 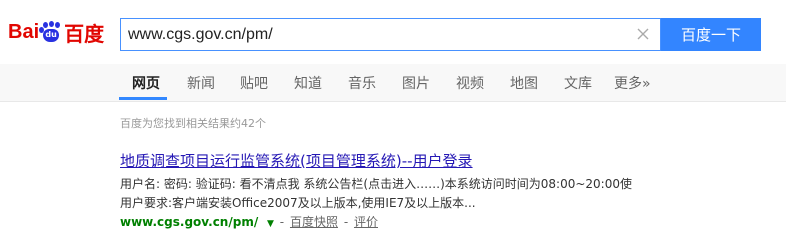 I want to click on tab-music: 音乐, so click(x=362, y=83).